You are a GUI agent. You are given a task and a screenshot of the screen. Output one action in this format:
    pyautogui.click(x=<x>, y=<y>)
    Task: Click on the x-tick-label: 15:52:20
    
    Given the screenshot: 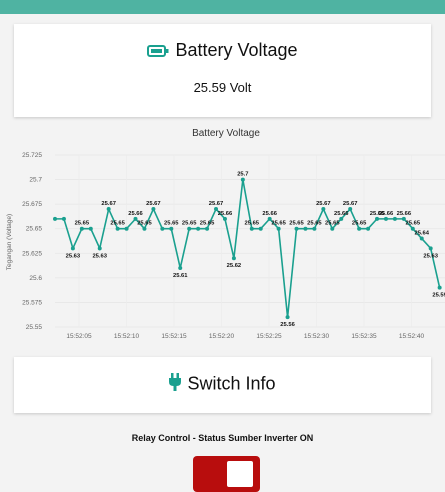 What is the action you would take?
    pyautogui.click(x=222, y=336)
    